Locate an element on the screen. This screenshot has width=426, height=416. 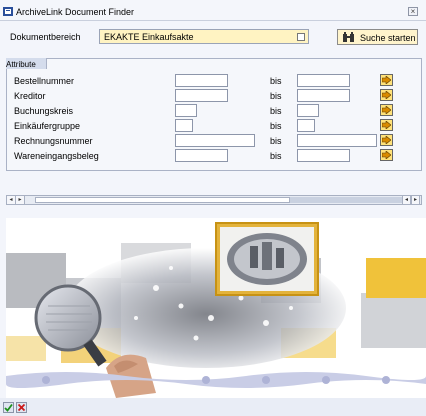
dokumentbereich-field: EKAKTE Einkaufsakte is located at coordinates (204, 36).